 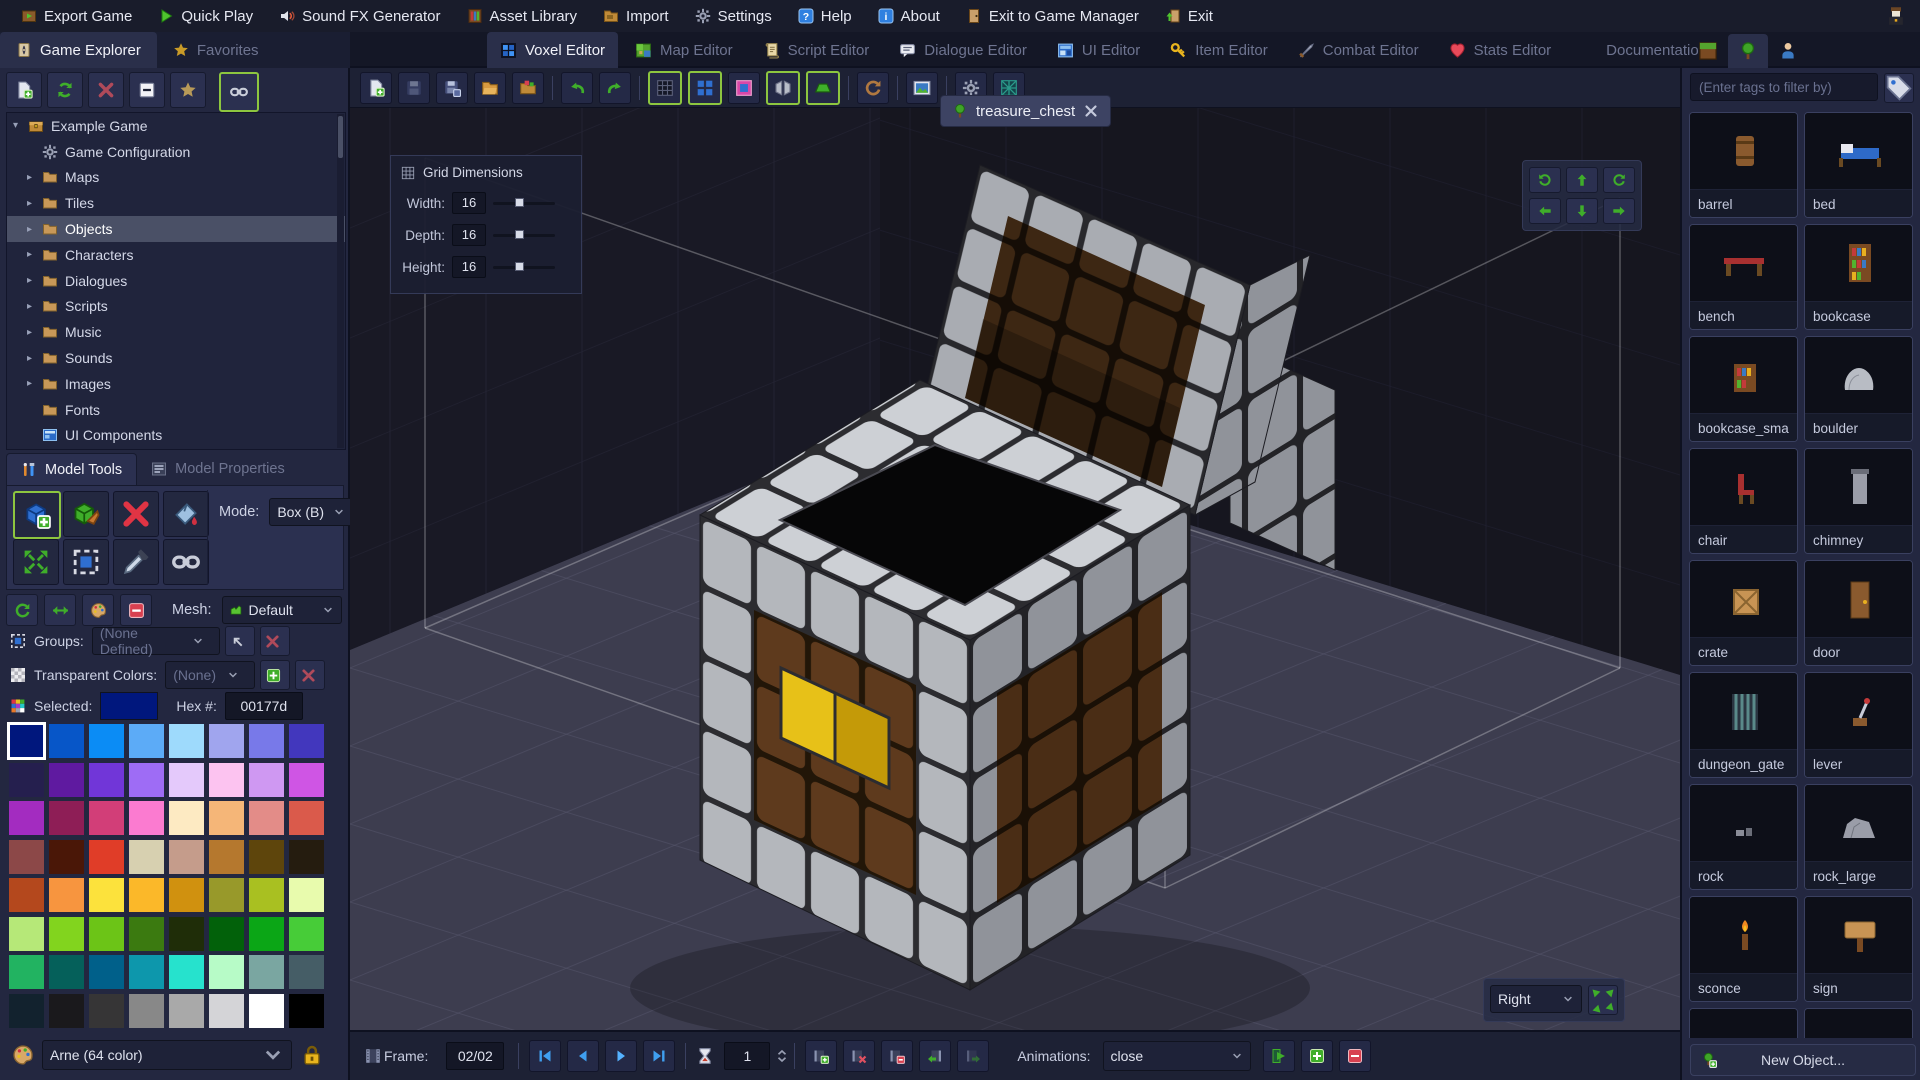 What do you see at coordinates (86, 562) in the screenshot?
I see `select-tool-button` at bounding box center [86, 562].